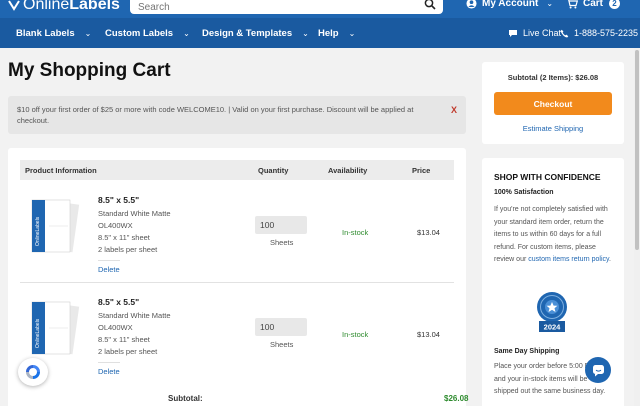 Image resolution: width=640 pixels, height=406 pixels. I want to click on search-icon, so click(430, 5).